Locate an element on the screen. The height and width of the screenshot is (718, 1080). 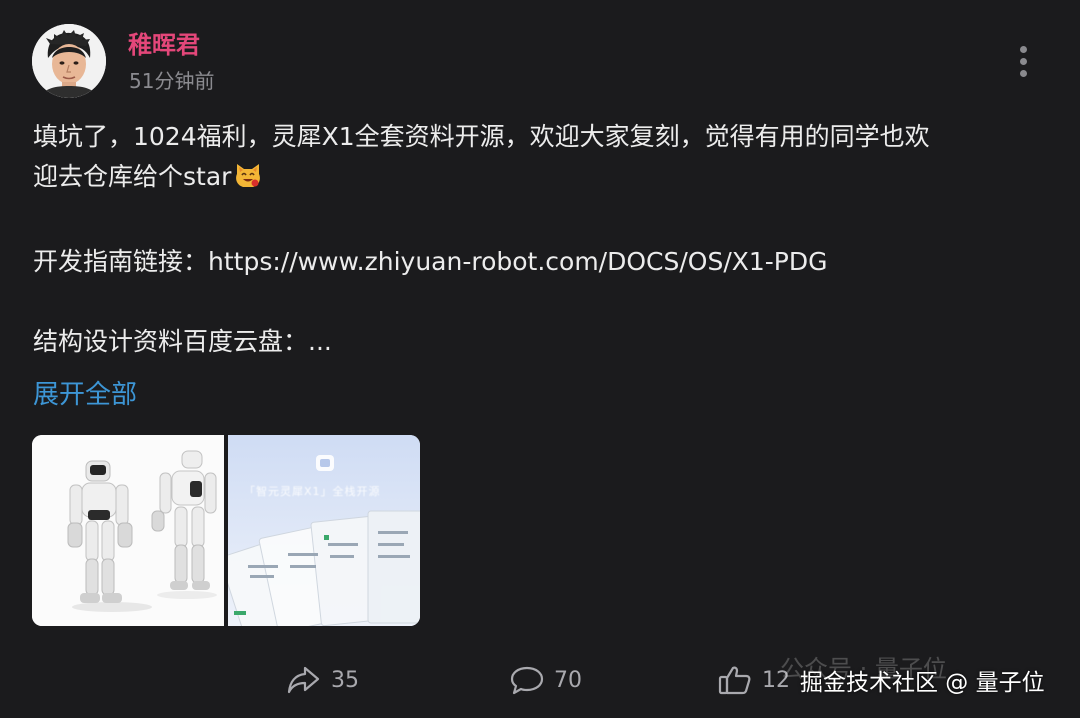
author-name: 稚晖君 is located at coordinates (164, 45).